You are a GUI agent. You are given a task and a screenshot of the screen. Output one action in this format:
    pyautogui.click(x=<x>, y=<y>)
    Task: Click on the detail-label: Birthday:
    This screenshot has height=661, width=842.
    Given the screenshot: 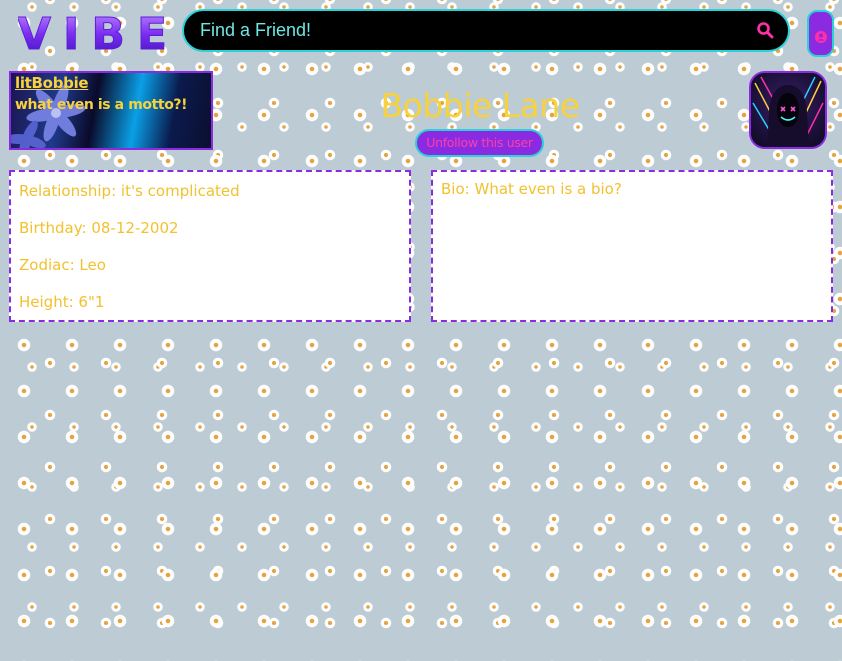 What is the action you would take?
    pyautogui.click(x=53, y=228)
    